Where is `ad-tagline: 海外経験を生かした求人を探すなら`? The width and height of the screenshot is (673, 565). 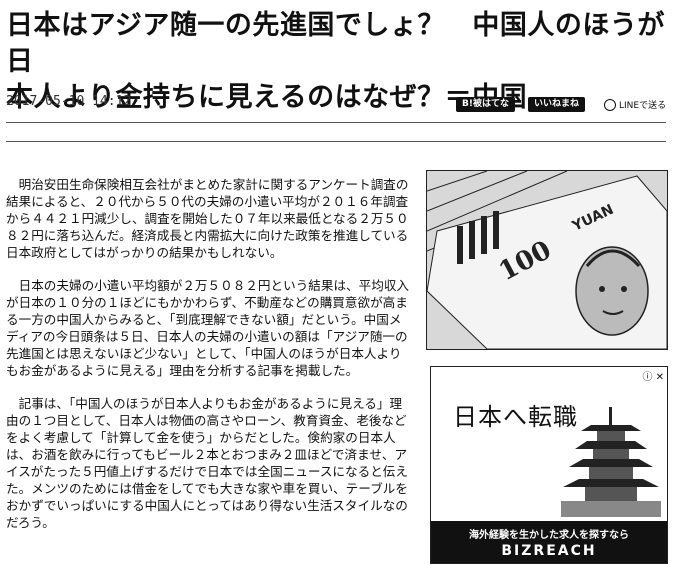 ad-tagline: 海外経験を生かした求人を探すなら is located at coordinates (549, 535).